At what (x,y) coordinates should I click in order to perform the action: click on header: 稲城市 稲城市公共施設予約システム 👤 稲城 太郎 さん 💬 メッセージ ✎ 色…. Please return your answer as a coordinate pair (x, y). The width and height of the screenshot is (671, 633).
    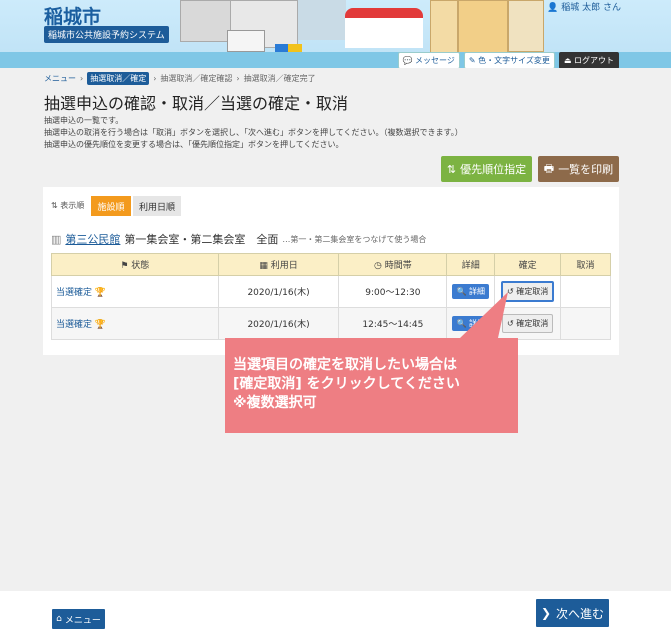
    Looking at the image, I should click on (335, 34).